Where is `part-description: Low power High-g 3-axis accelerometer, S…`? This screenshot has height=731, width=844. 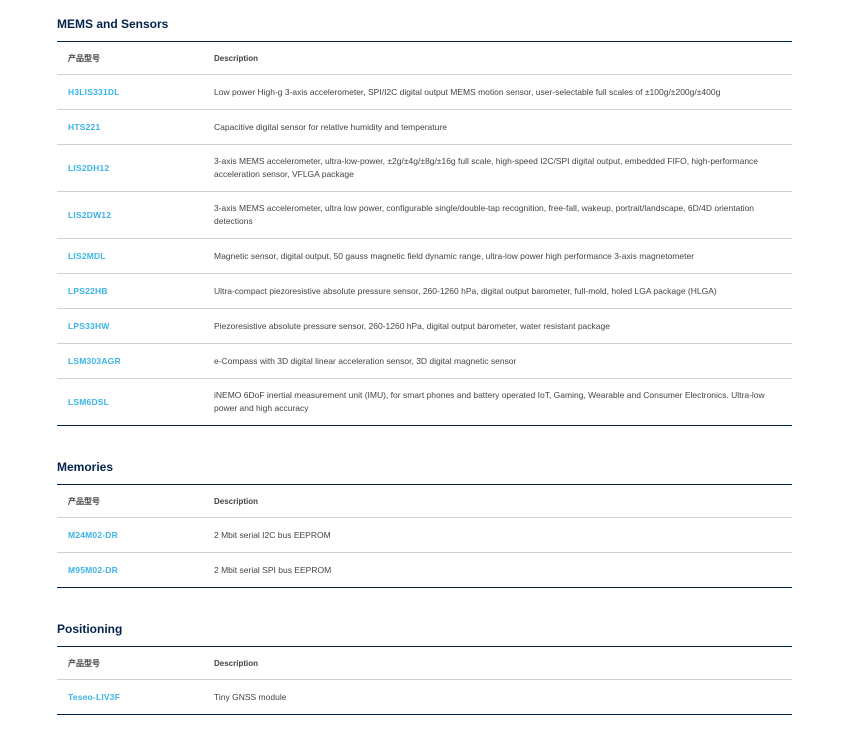 part-description: Low power High-g 3-axis accelerometer, S… is located at coordinates (503, 92).